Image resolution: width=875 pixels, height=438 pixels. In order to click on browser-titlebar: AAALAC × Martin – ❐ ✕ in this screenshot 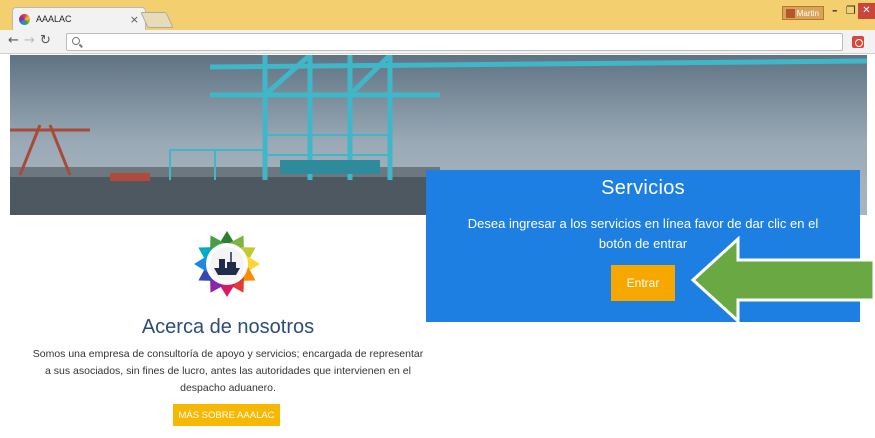, I will do `click(437, 15)`.